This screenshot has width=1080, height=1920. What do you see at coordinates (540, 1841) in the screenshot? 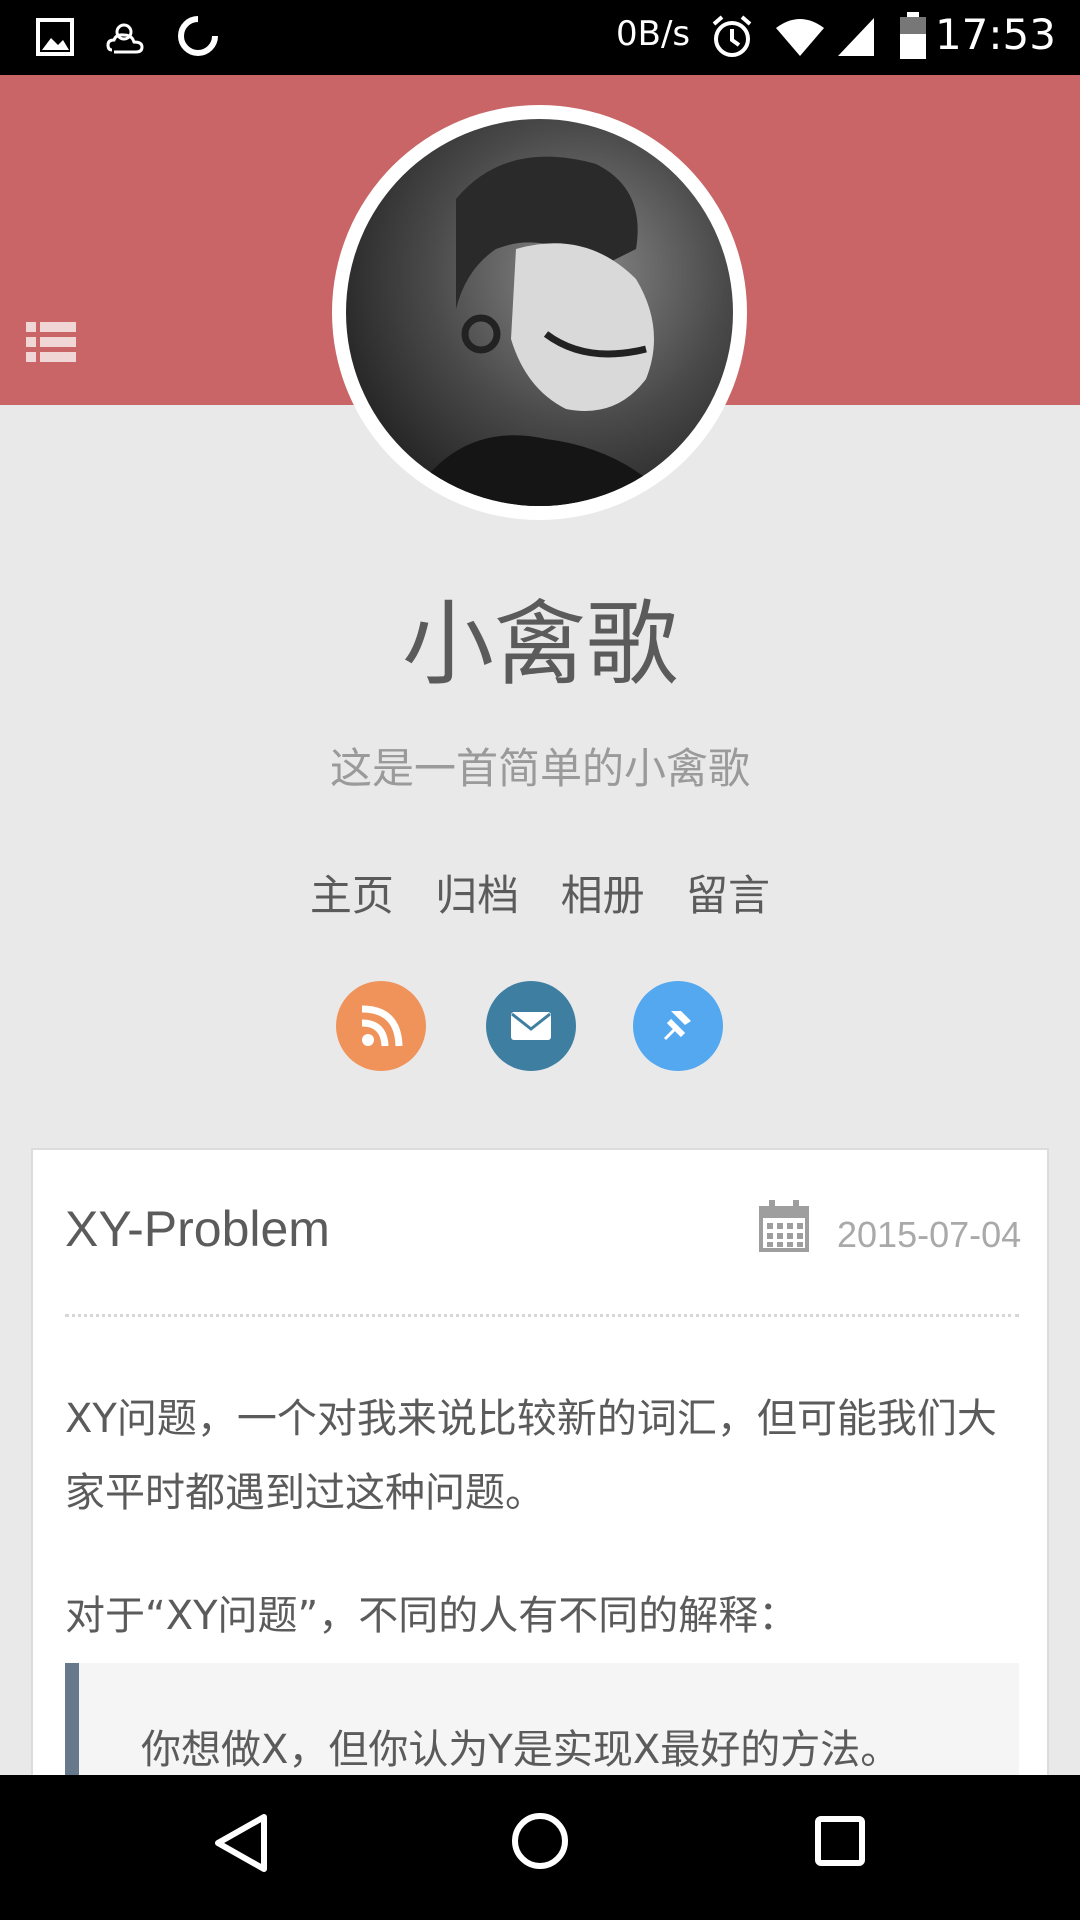
I see `home-icon` at bounding box center [540, 1841].